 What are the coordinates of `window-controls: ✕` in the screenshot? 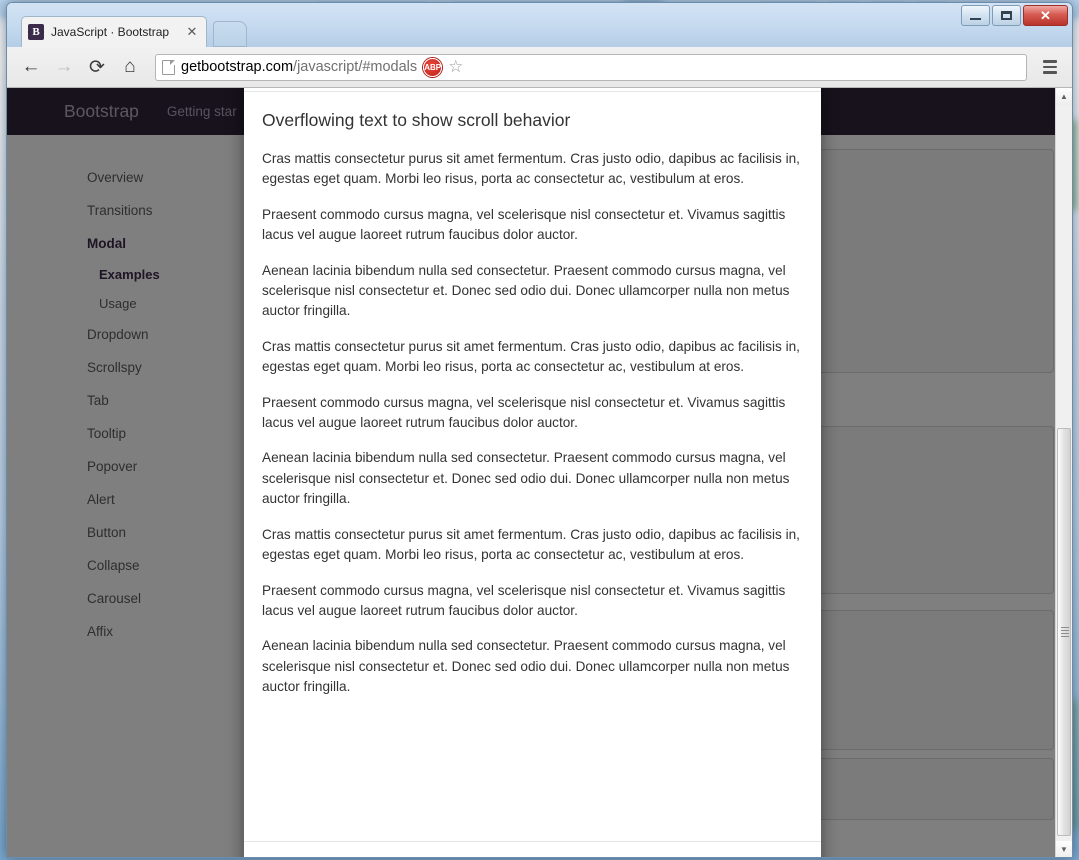 It's located at (1014, 15).